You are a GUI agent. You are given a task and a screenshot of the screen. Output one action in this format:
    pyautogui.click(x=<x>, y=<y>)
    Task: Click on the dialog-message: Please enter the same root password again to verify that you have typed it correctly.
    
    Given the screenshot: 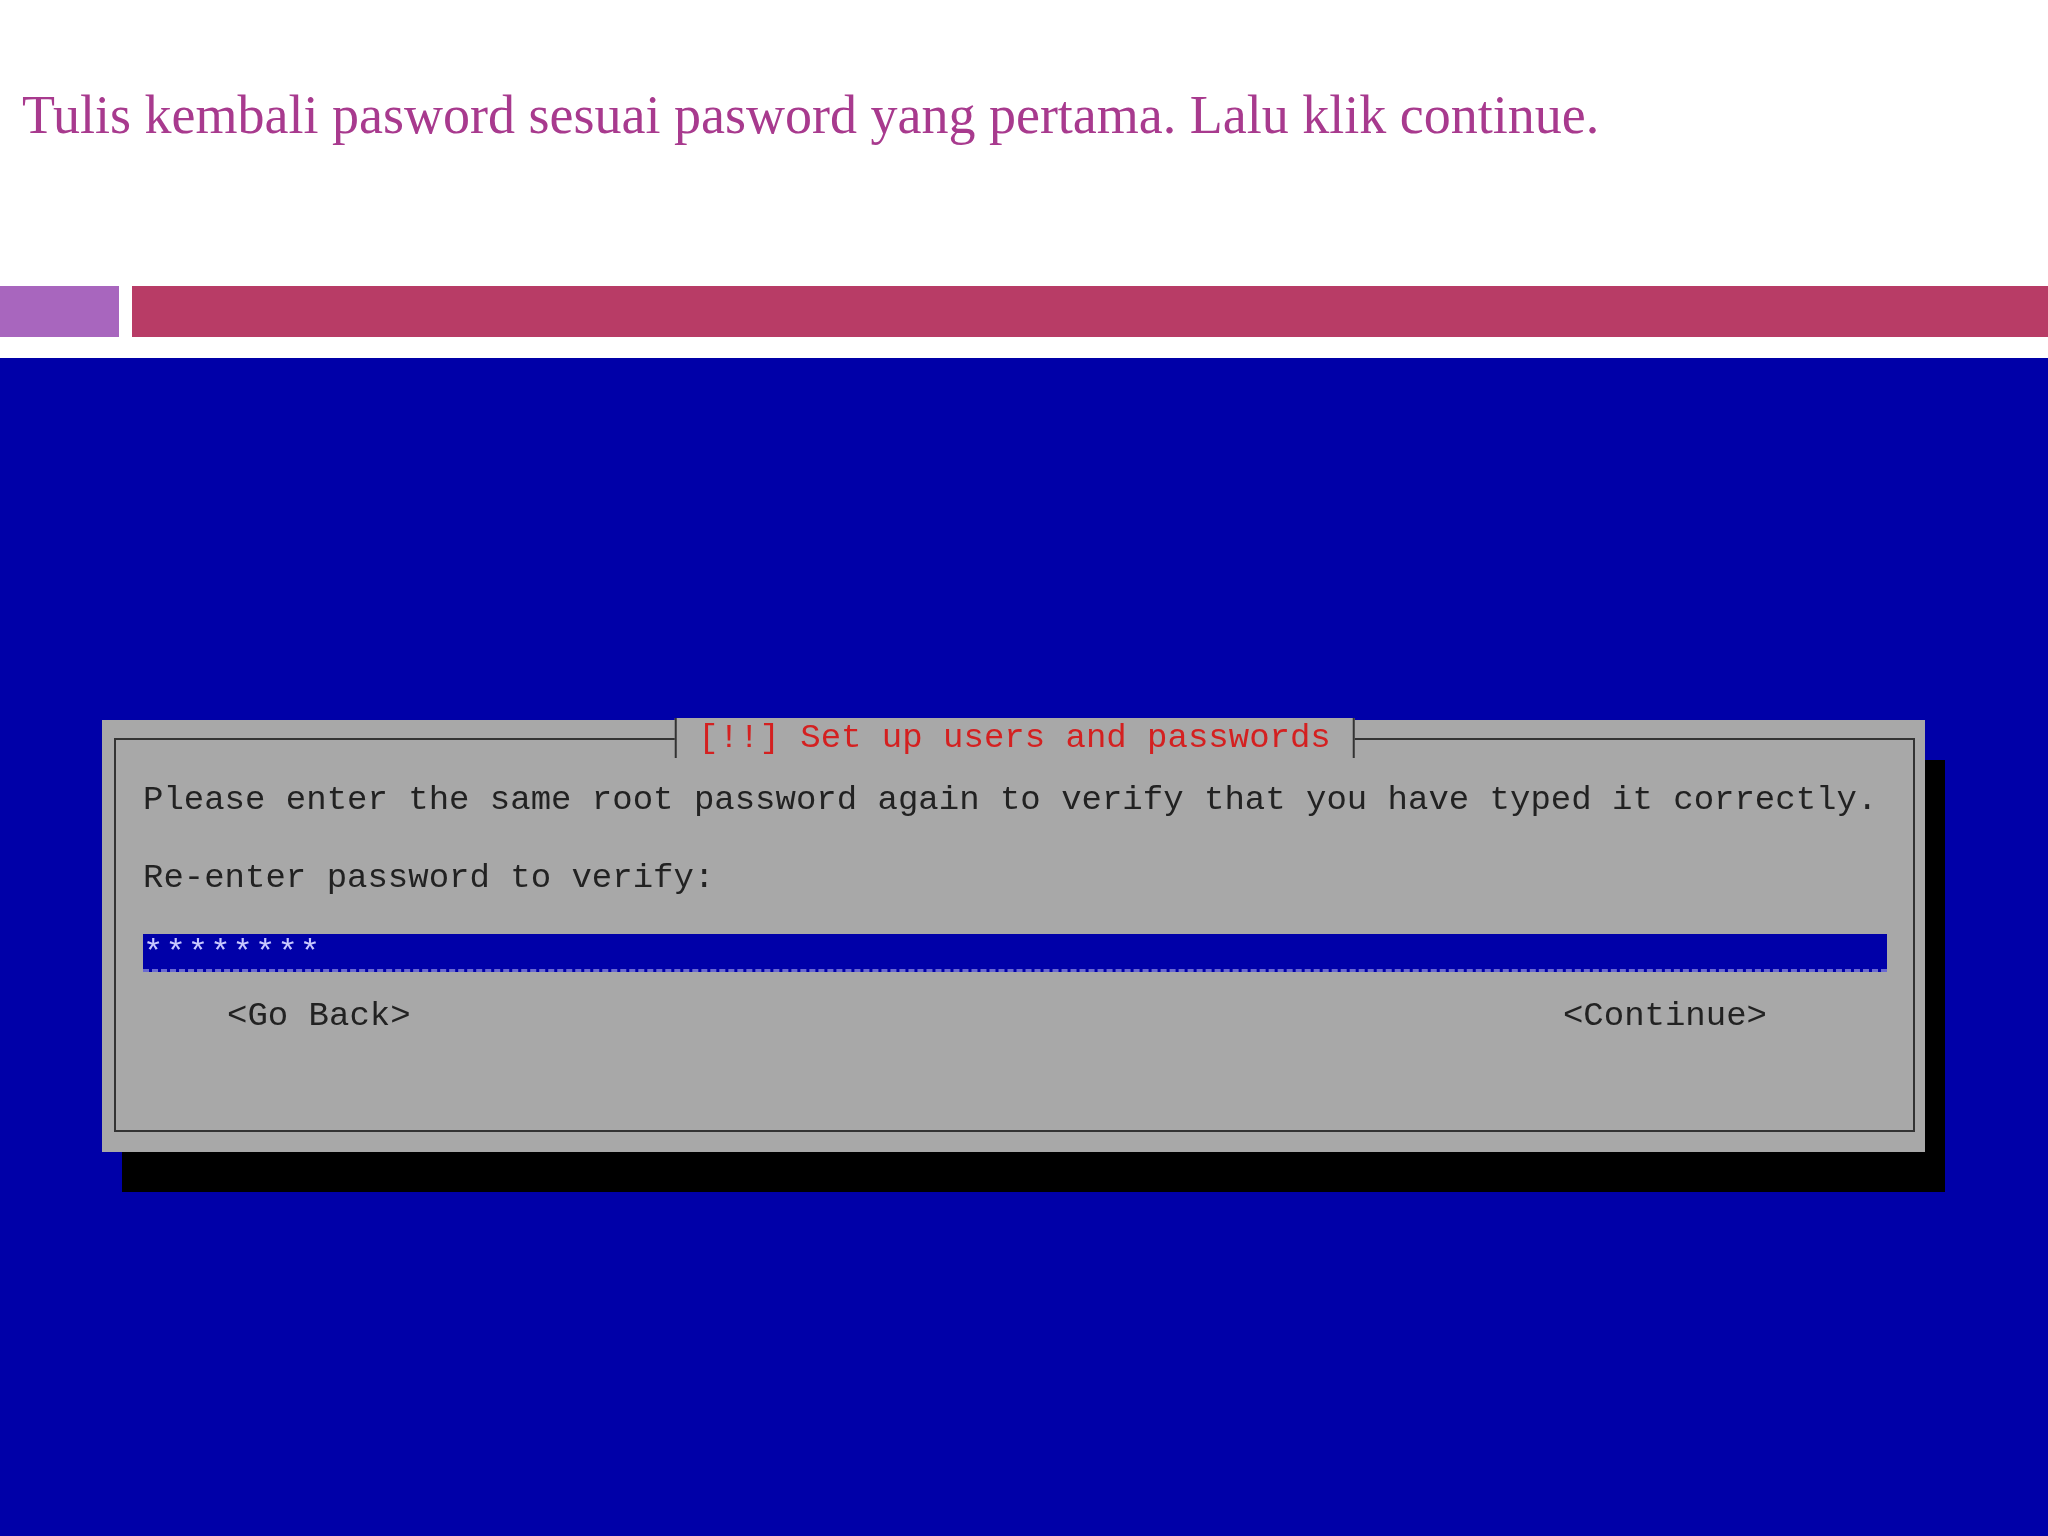 What is the action you would take?
    pyautogui.click(x=1011, y=800)
    